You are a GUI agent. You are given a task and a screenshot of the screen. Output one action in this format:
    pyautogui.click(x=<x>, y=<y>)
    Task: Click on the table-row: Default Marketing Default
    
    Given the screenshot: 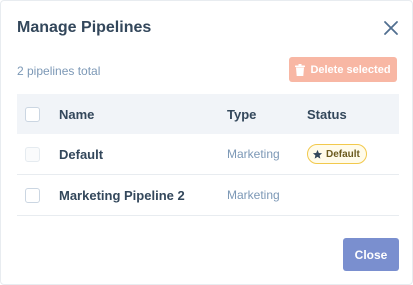 What is the action you would take?
    pyautogui.click(x=208, y=154)
    